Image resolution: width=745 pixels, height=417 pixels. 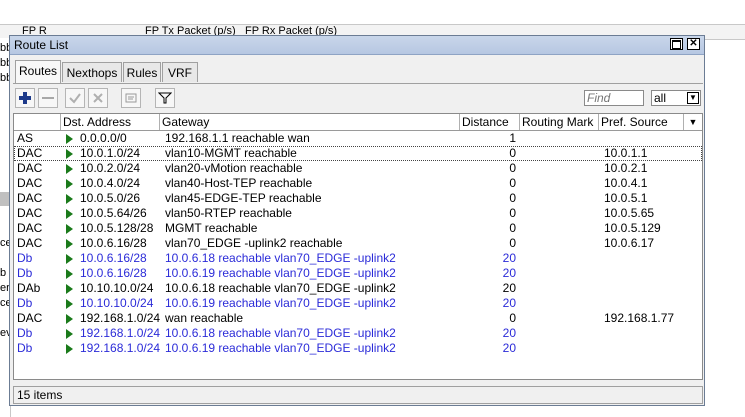 What do you see at coordinates (120, 318) in the screenshot?
I see `cell-dst: 192.168.1.0/24` at bounding box center [120, 318].